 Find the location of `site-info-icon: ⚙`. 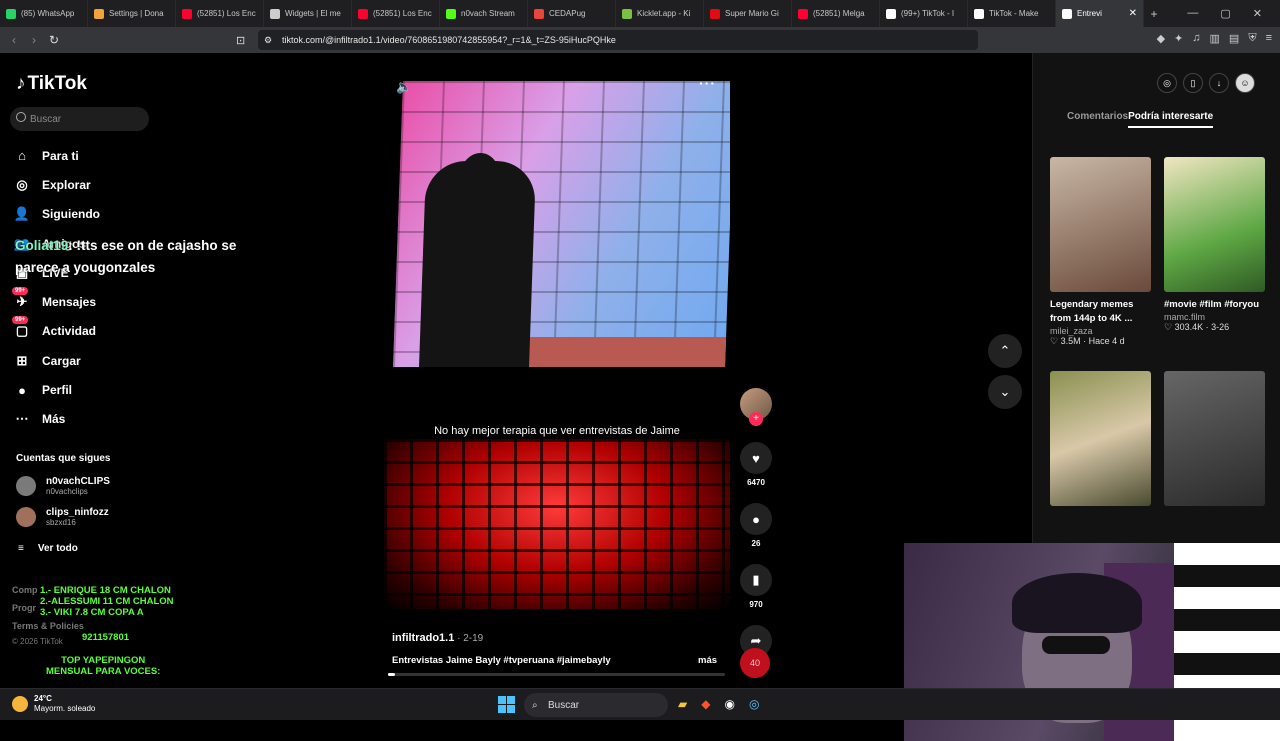

site-info-icon: ⚙ is located at coordinates (268, 40).